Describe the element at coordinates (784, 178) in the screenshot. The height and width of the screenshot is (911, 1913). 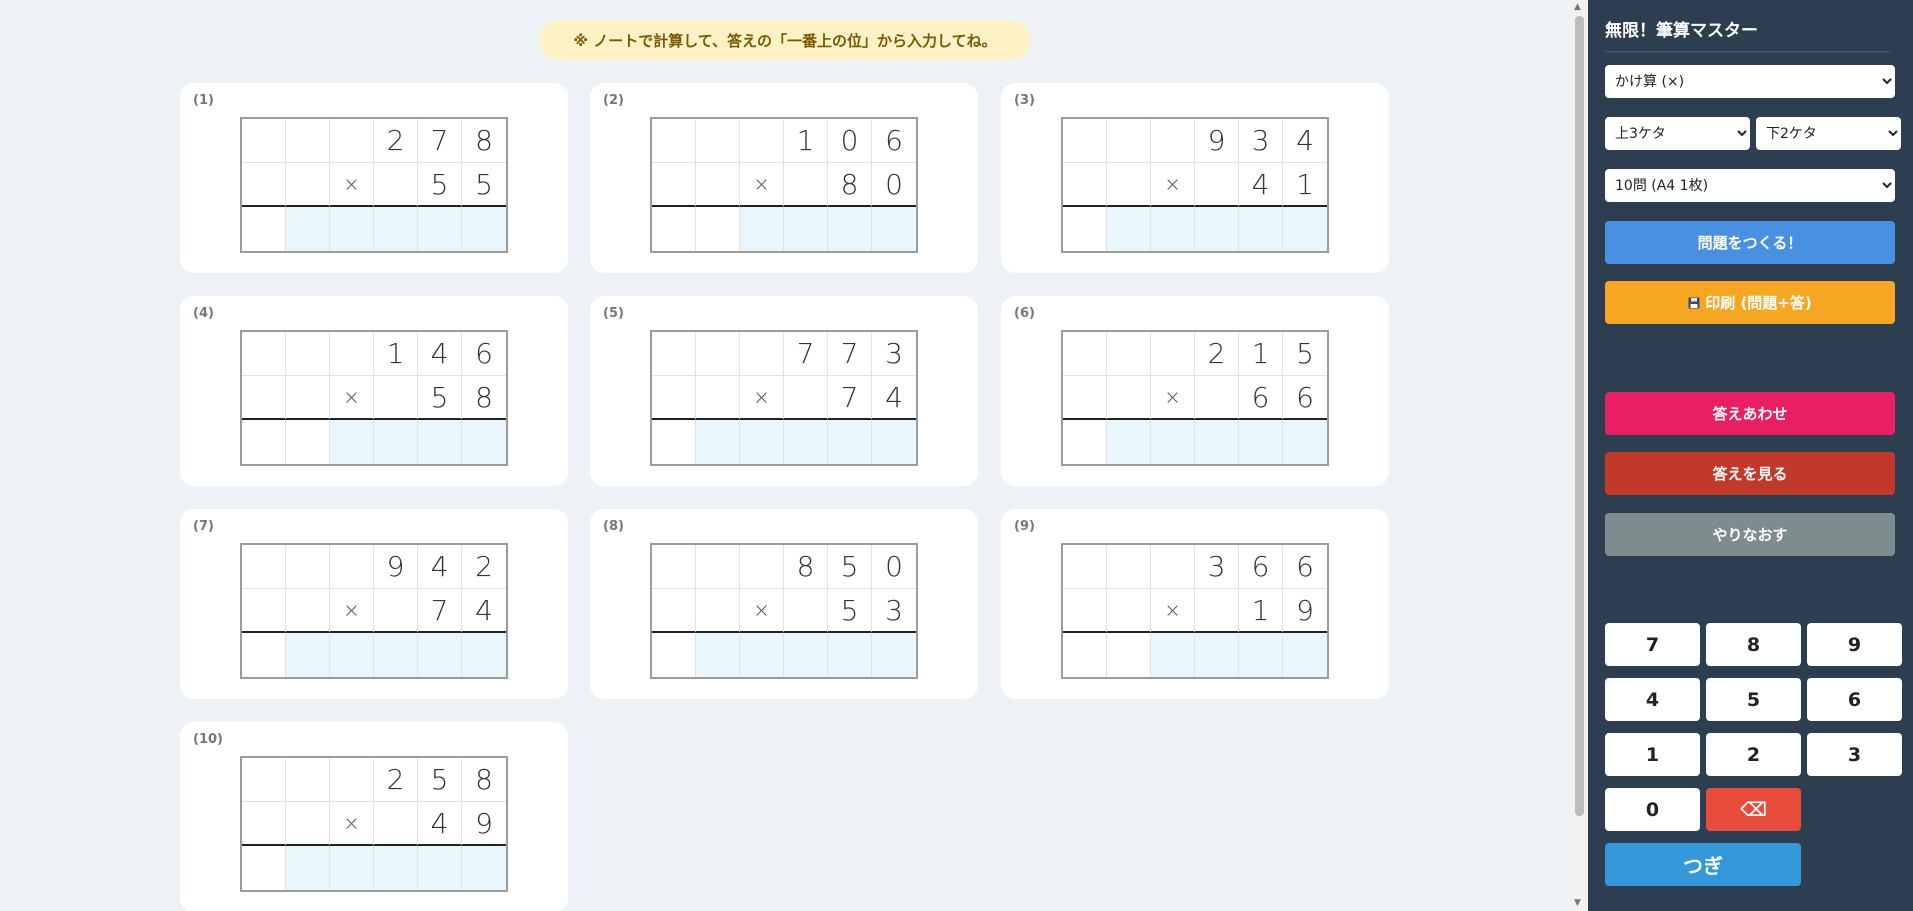
I see `problem-card: (2) 1 0 6 × 8 0` at that location.